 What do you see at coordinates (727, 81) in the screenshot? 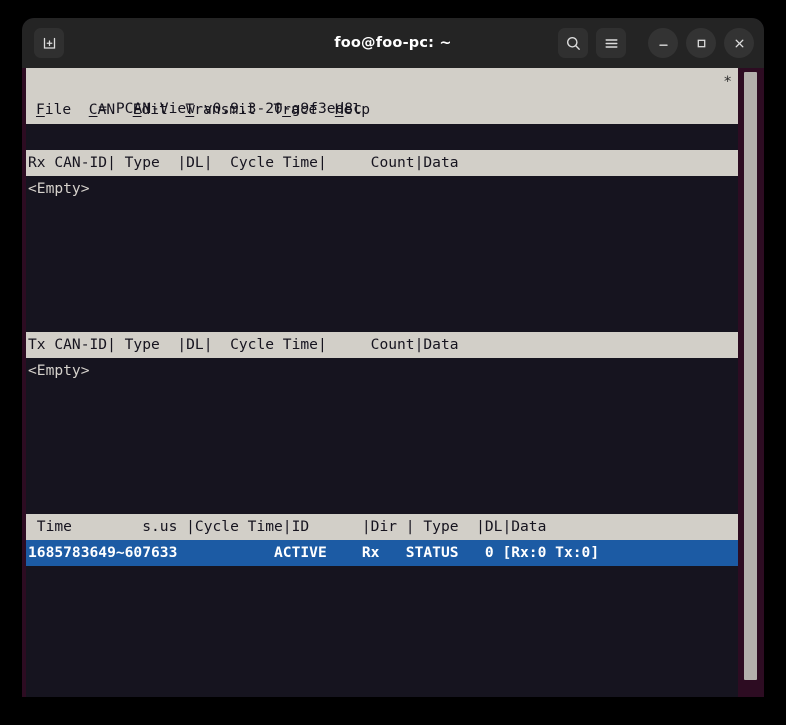
I see `app-modified-marker: *` at bounding box center [727, 81].